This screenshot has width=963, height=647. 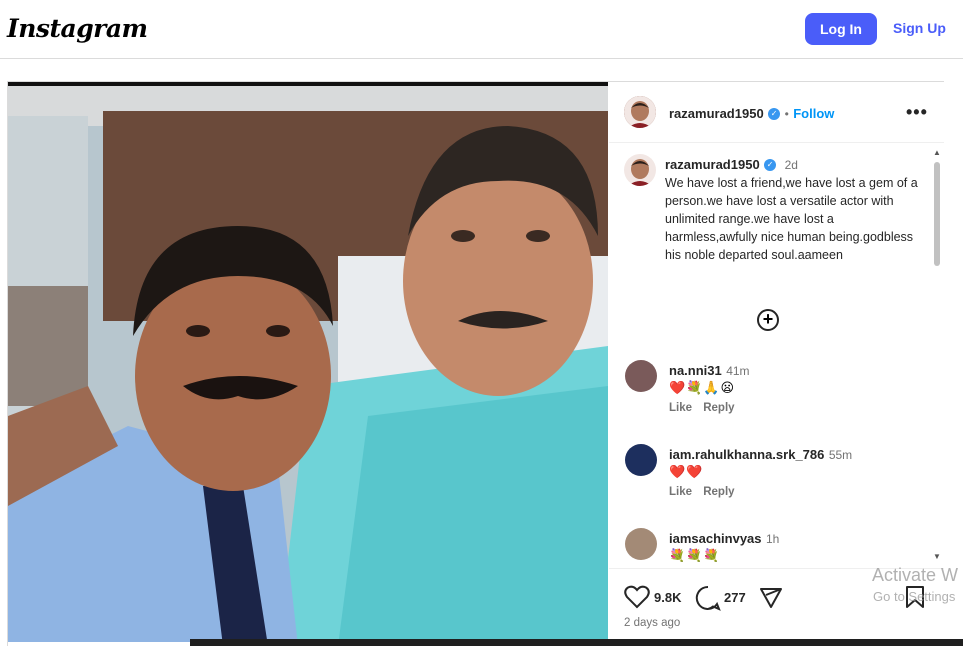 I want to click on author-avatar-image, so click(x=640, y=112).